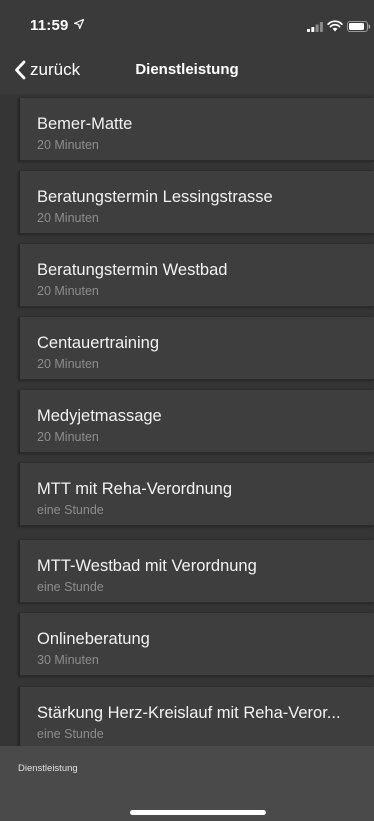 This screenshot has height=821, width=374. I want to click on service-duration: 30 Minuten, so click(68, 660).